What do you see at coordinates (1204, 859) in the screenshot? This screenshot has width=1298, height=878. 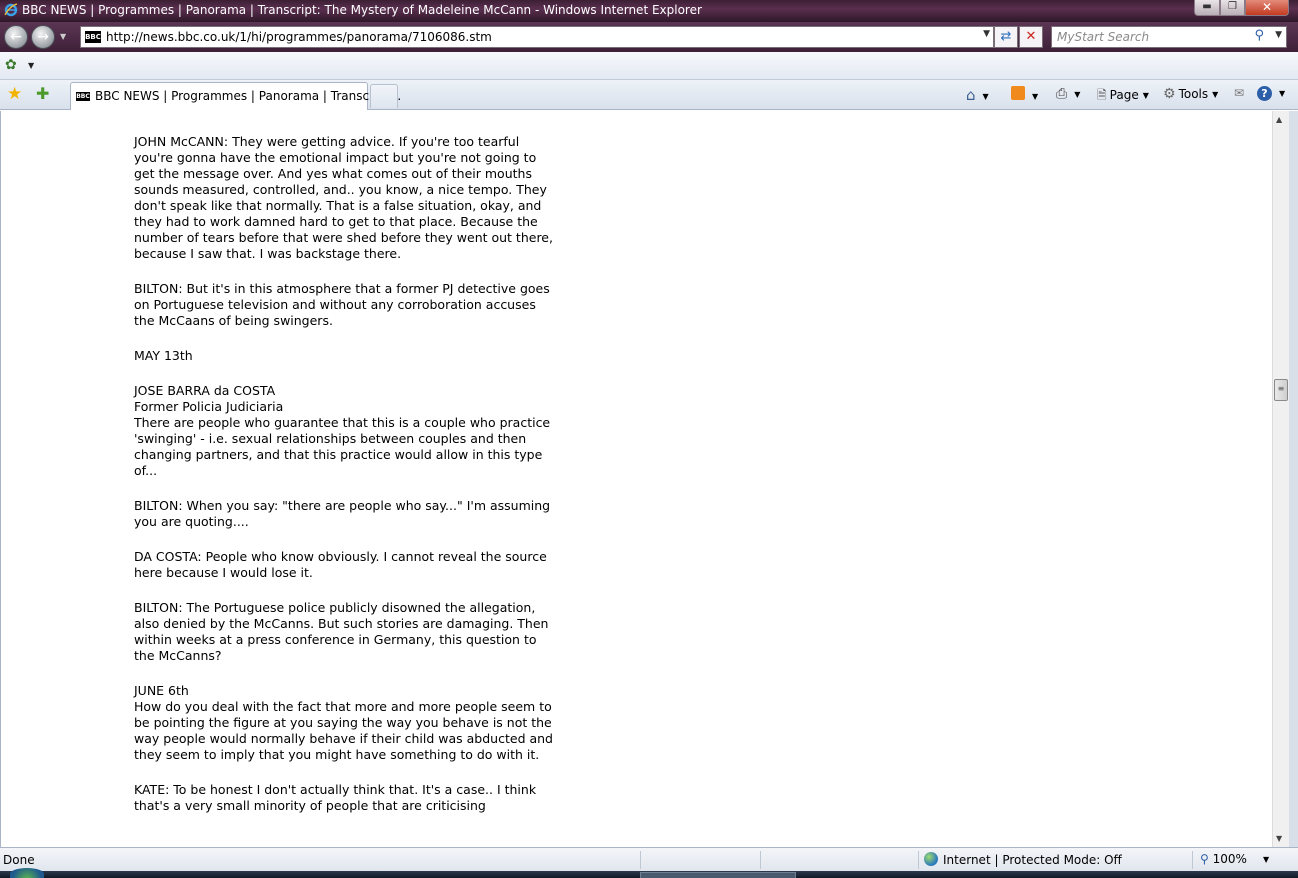 I see `zoom-magnifier-icon: ⚲` at bounding box center [1204, 859].